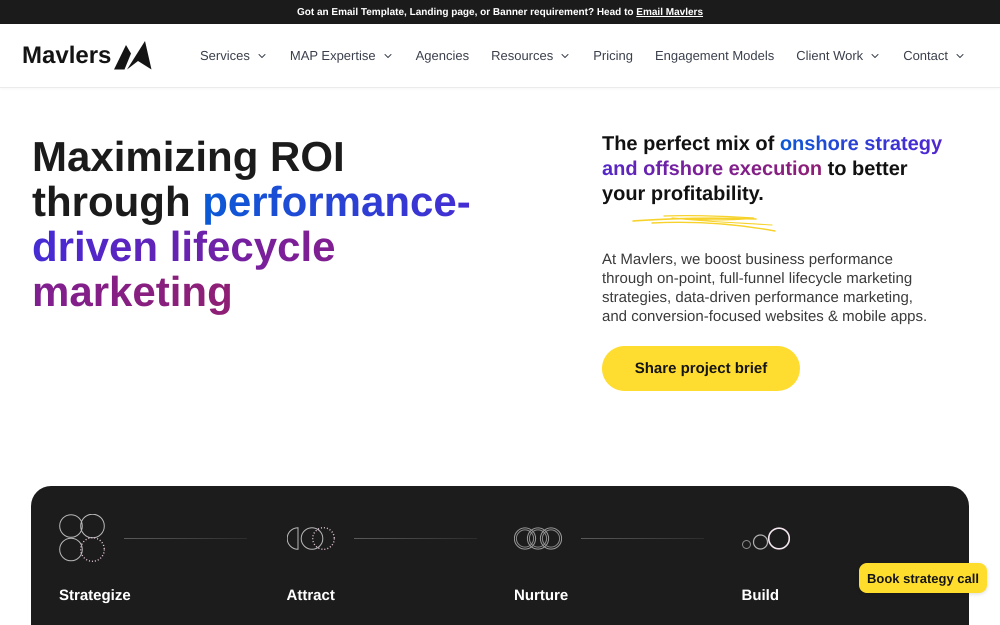 The height and width of the screenshot is (625, 1000). Describe the element at coordinates (541, 596) in the screenshot. I see `step-label: Nurture` at that location.